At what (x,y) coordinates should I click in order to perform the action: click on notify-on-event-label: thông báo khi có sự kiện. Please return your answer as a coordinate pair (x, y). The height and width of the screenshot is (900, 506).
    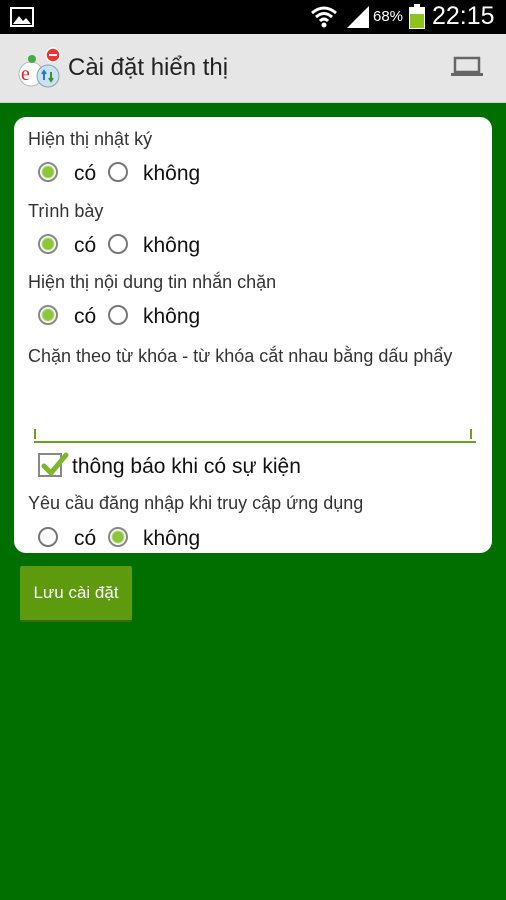
    Looking at the image, I should click on (186, 466).